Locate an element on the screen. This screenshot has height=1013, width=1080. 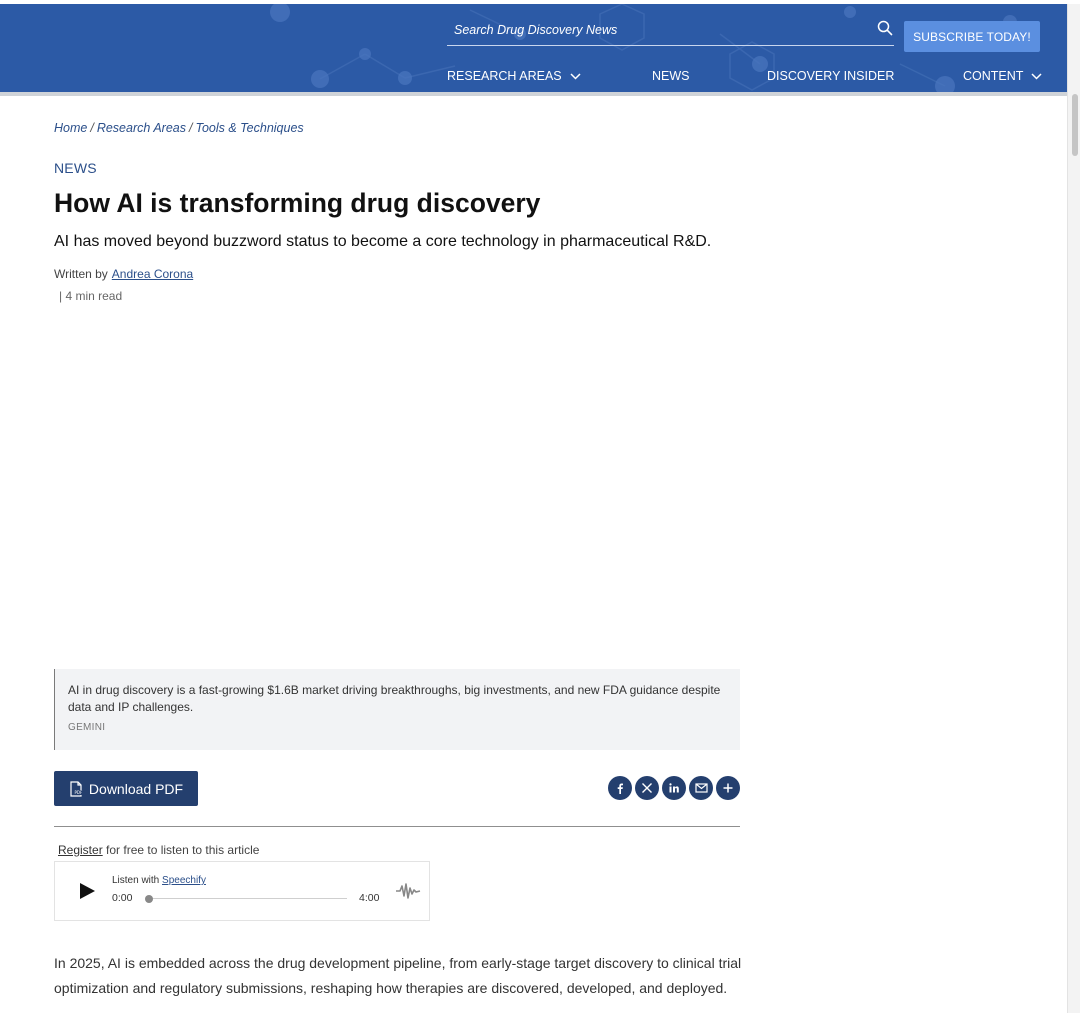
nav-research-areas-label: RESEARCH AREAS is located at coordinates (504, 76).